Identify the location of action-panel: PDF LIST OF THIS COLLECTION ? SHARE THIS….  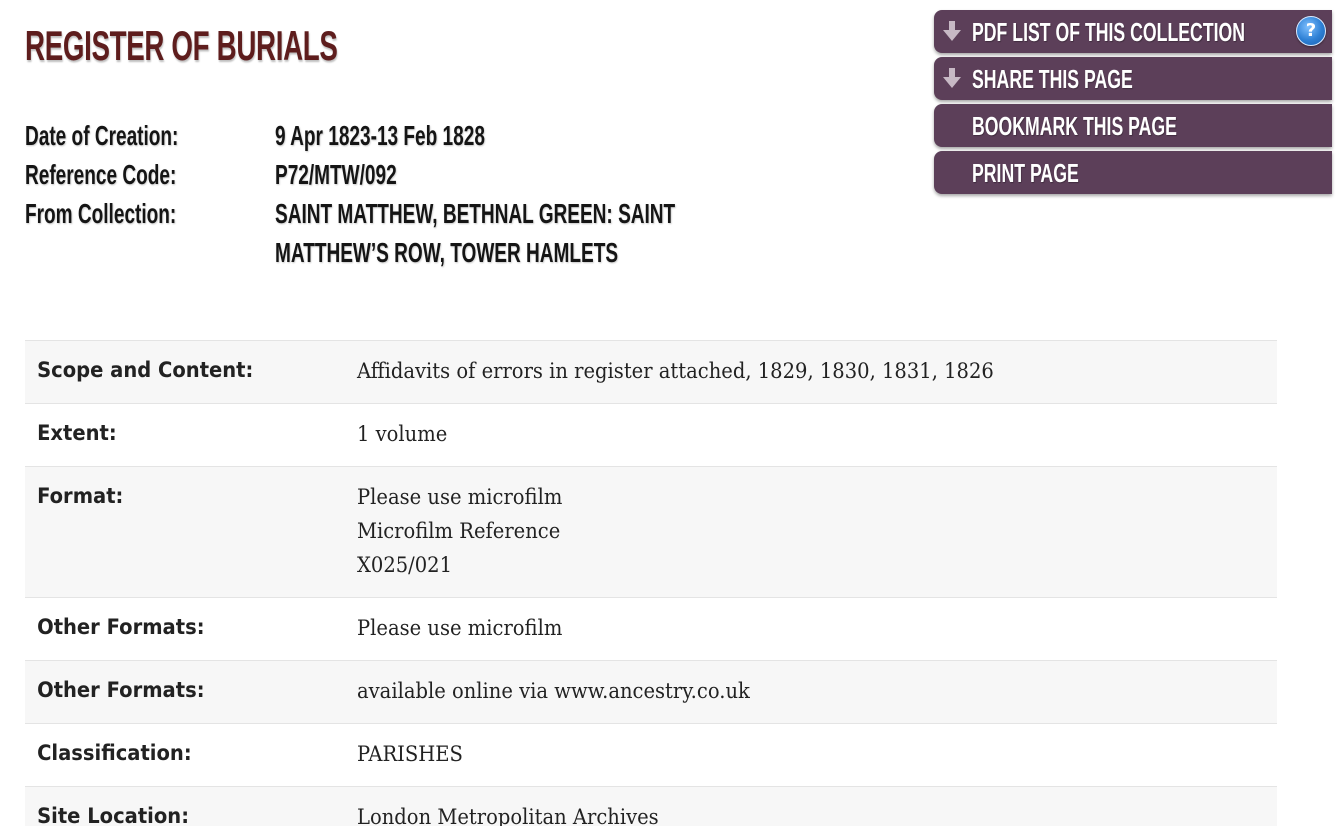
(1133, 104).